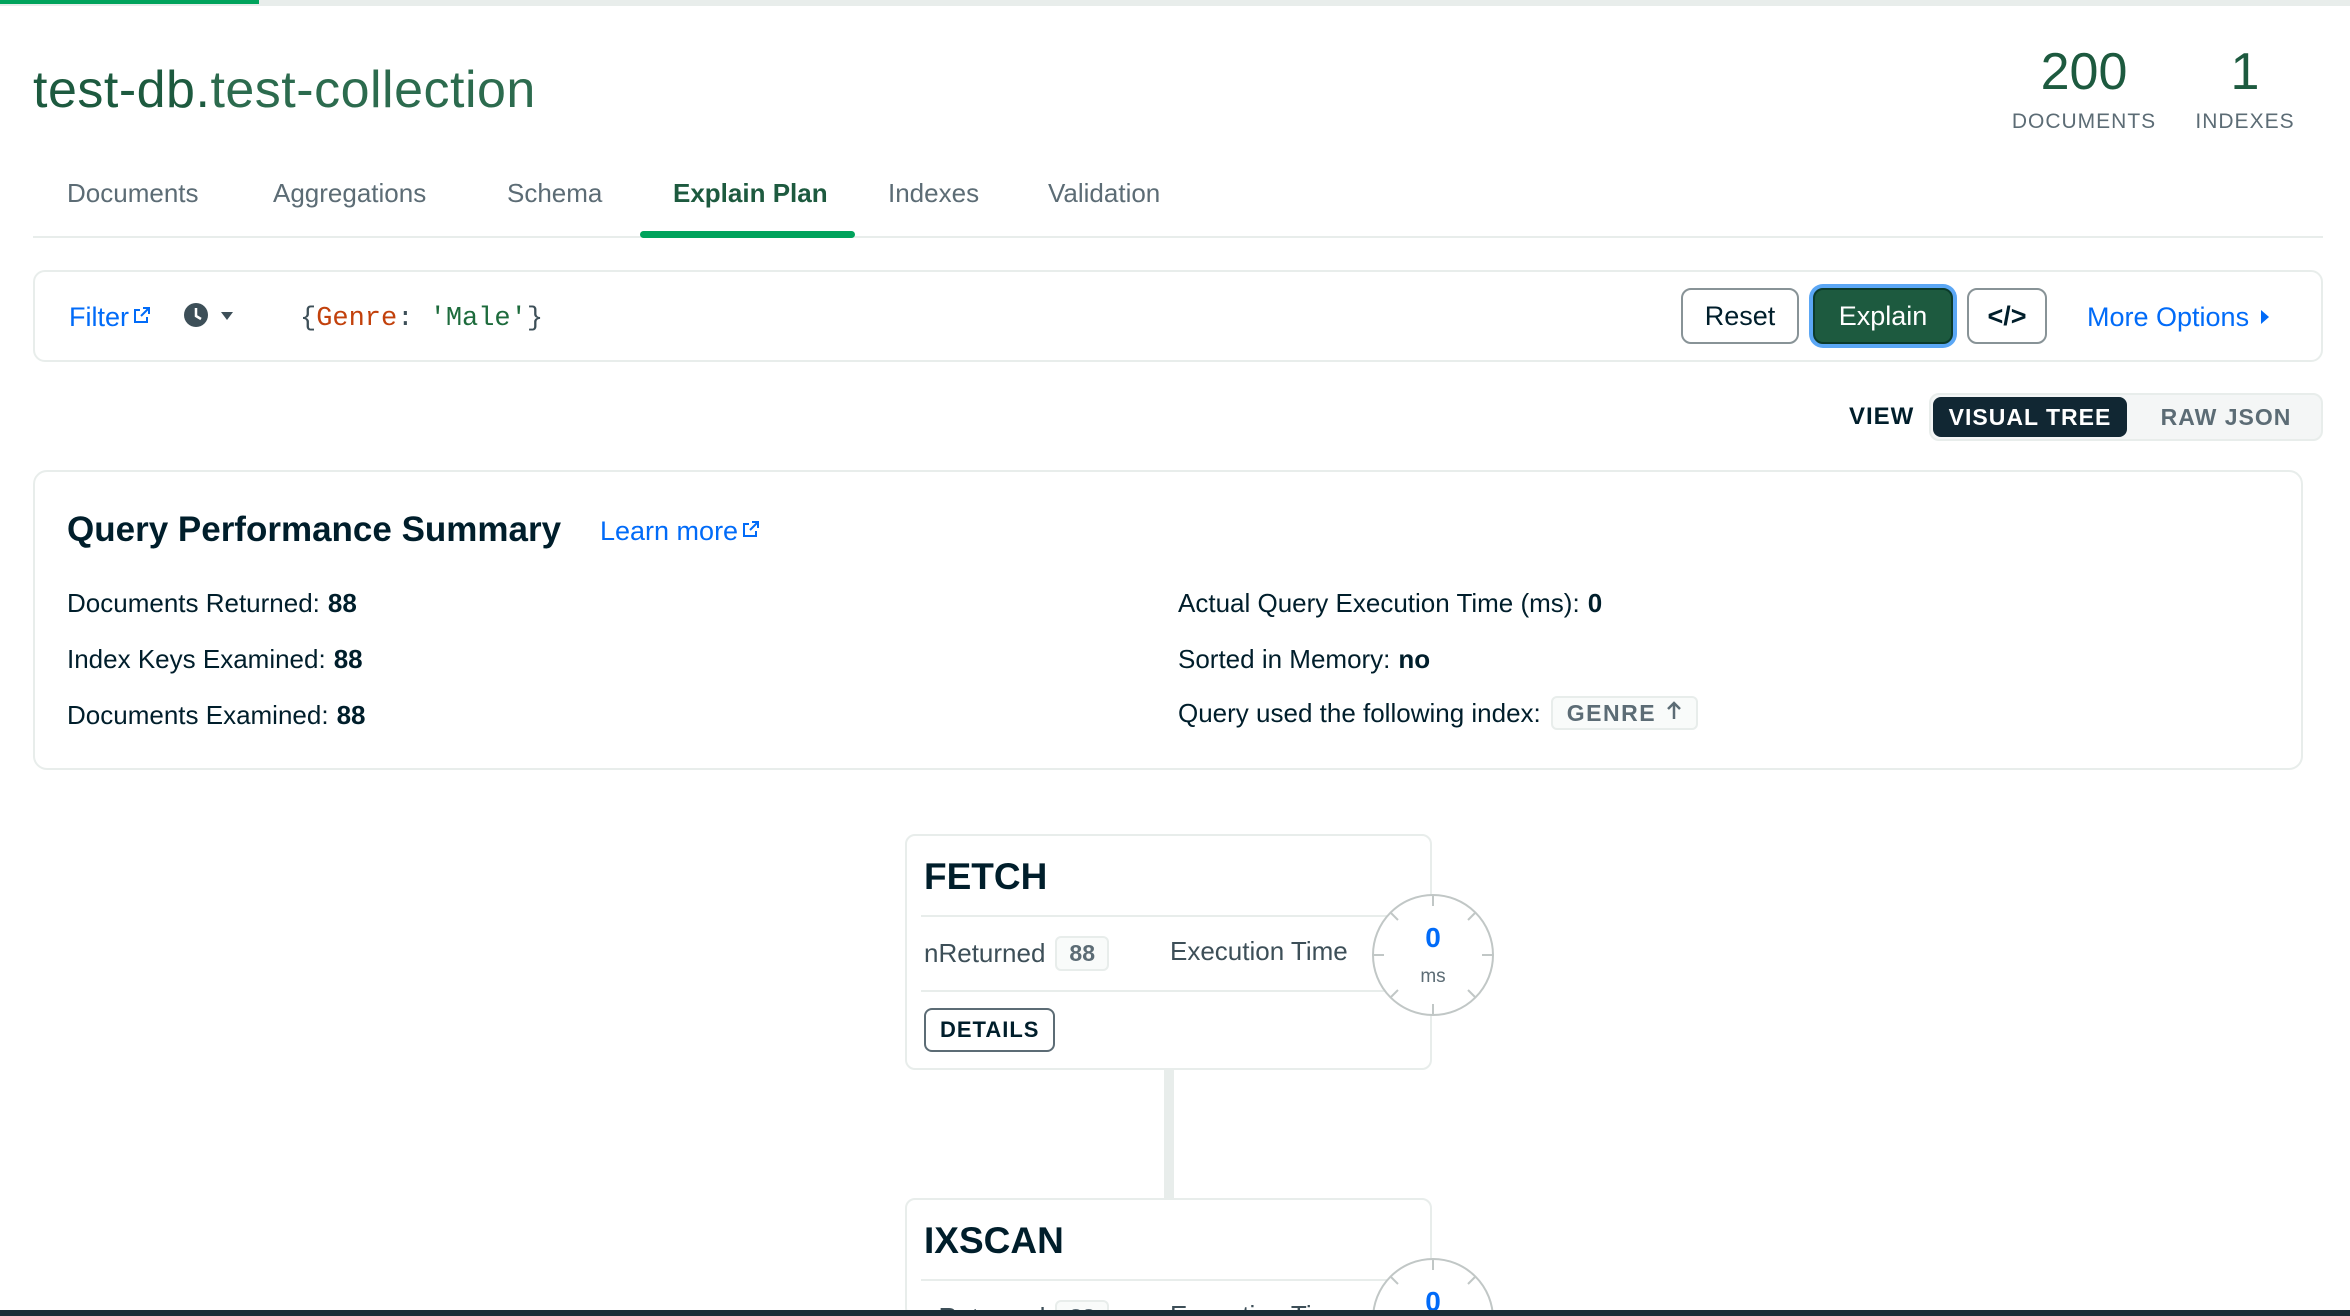  What do you see at coordinates (196, 659) in the screenshot?
I see `index-keys-examined-label: Index Keys Examined:` at bounding box center [196, 659].